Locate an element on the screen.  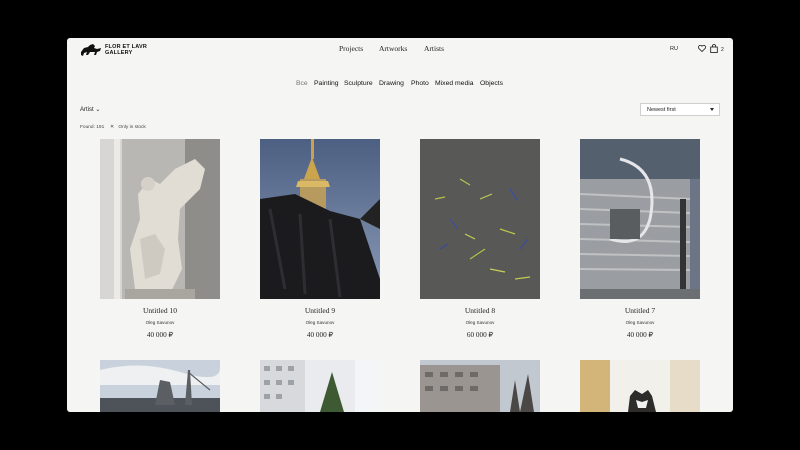
chevron-down-icon: ⌄ is located at coordinates (98, 110).